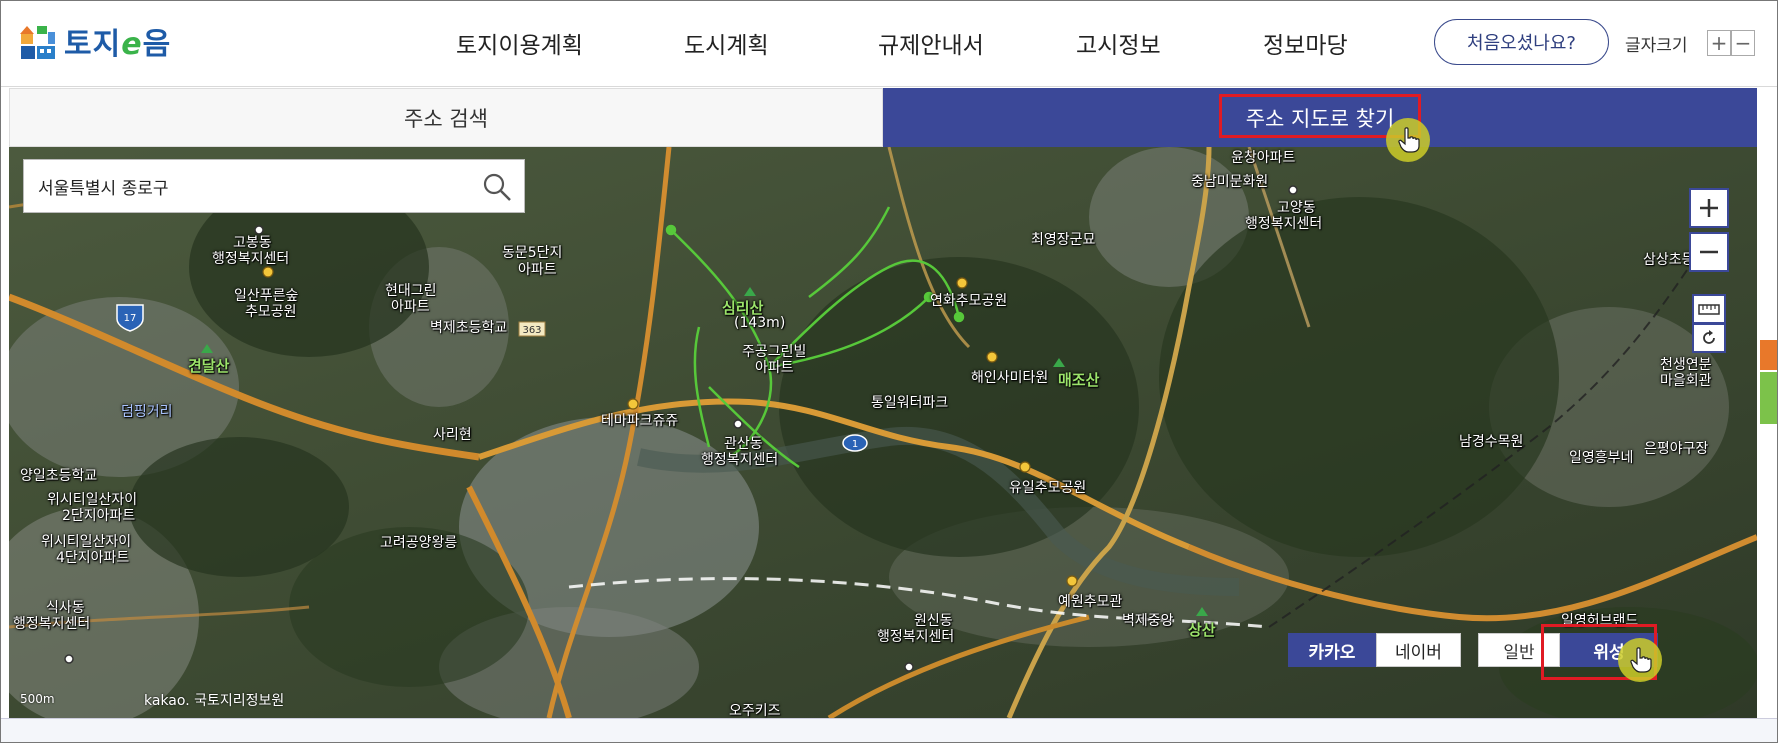 This screenshot has width=1778, height=743. I want to click on map-label: 사리현, so click(452, 435).